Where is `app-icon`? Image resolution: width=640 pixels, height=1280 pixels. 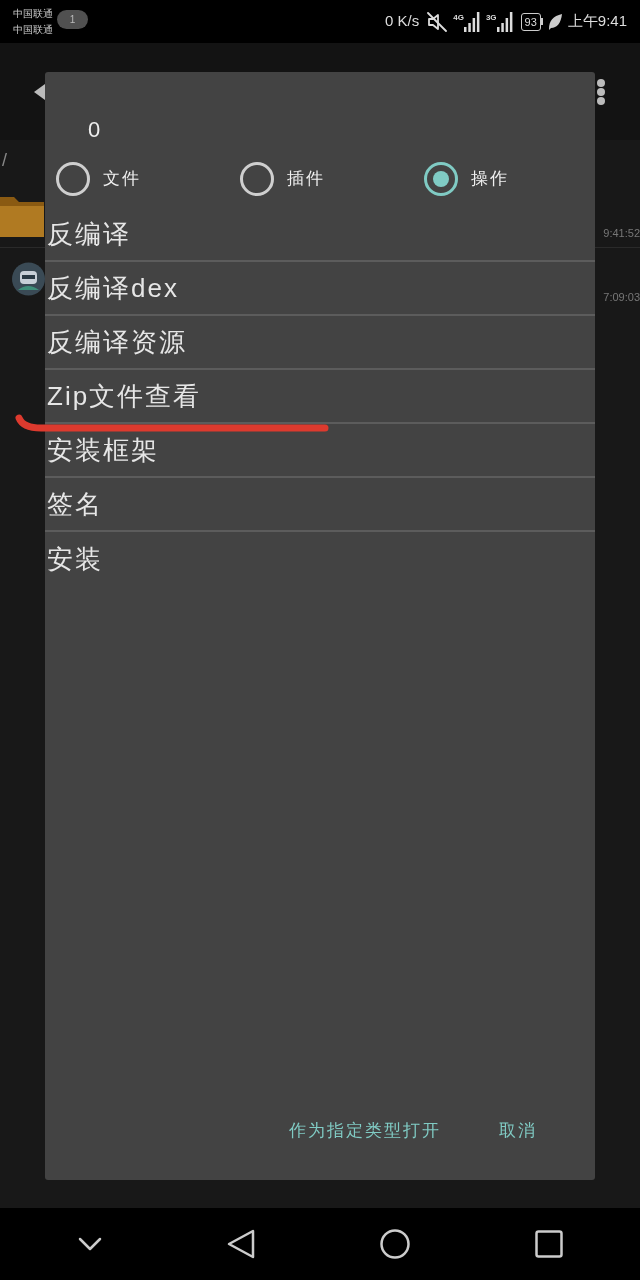 app-icon is located at coordinates (28, 279).